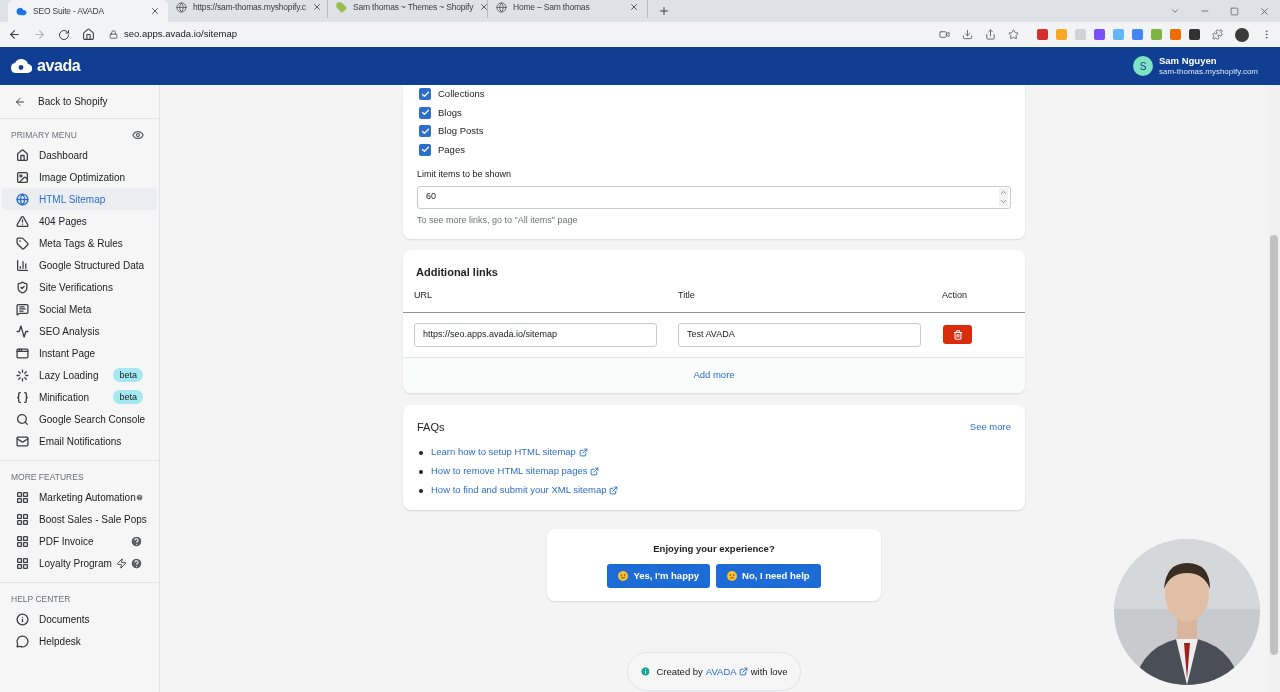  Describe the element at coordinates (944, 34) in the screenshot. I see `camera-icon` at that location.